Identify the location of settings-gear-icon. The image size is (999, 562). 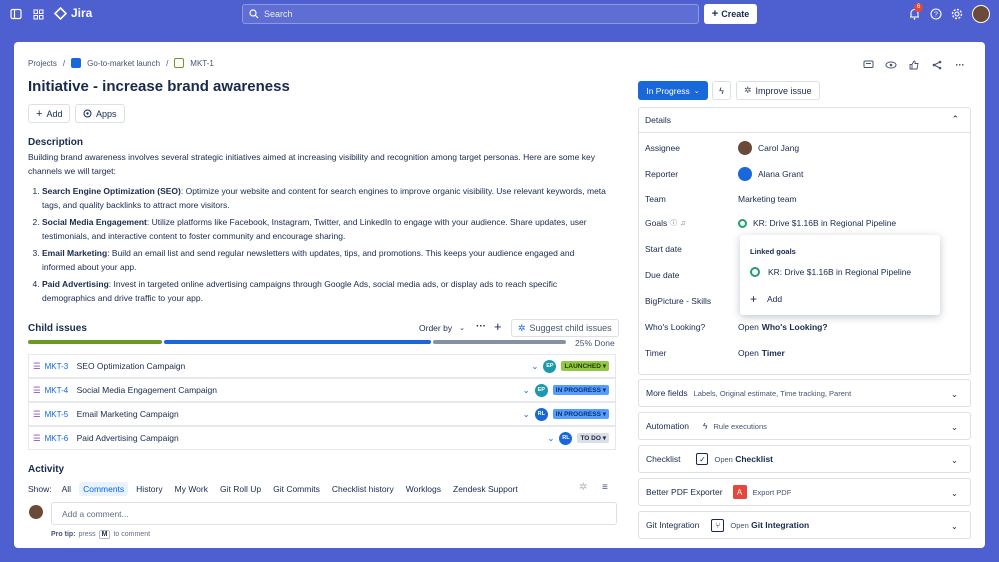
(957, 14).